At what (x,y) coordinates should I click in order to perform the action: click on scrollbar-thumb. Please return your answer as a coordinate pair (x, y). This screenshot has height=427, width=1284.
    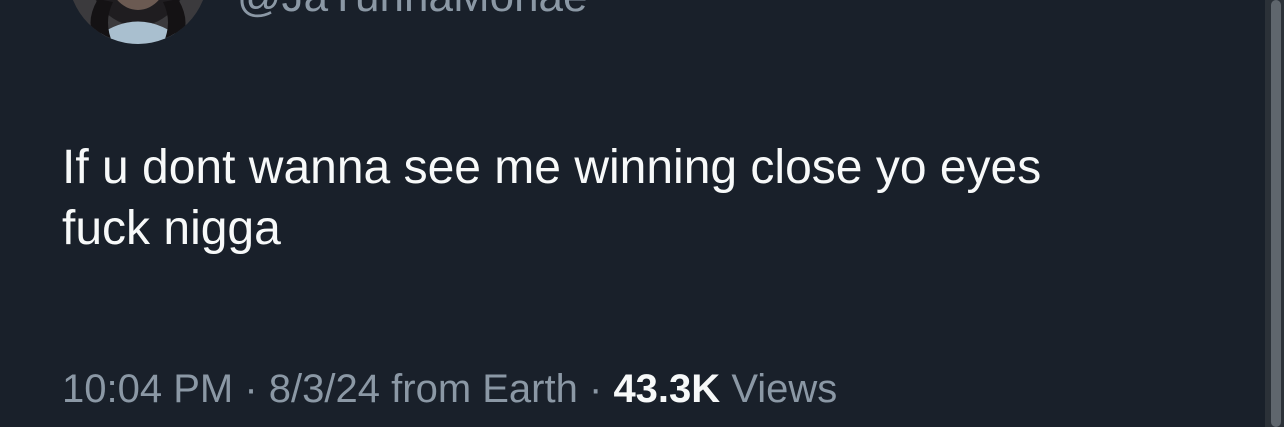
    Looking at the image, I should click on (1276, 213).